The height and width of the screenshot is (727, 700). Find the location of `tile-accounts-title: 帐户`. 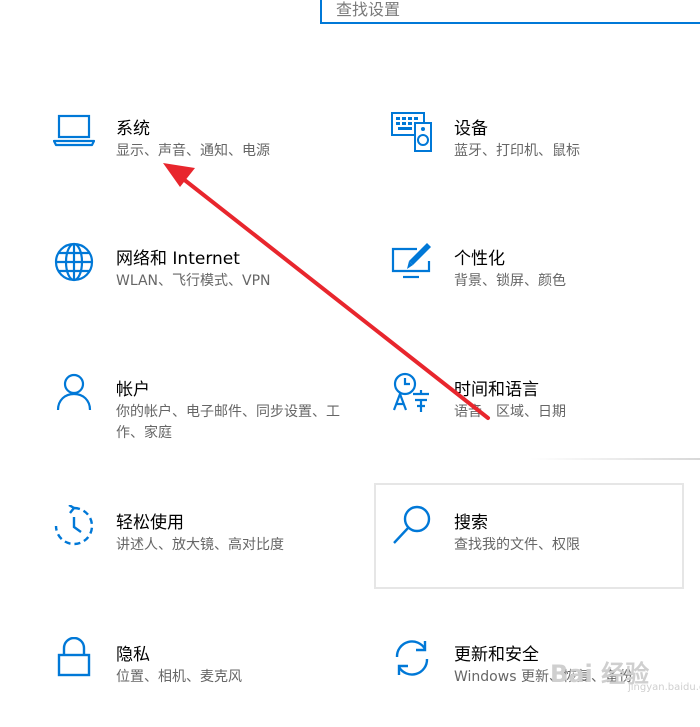

tile-accounts-title: 帐户 is located at coordinates (133, 390).